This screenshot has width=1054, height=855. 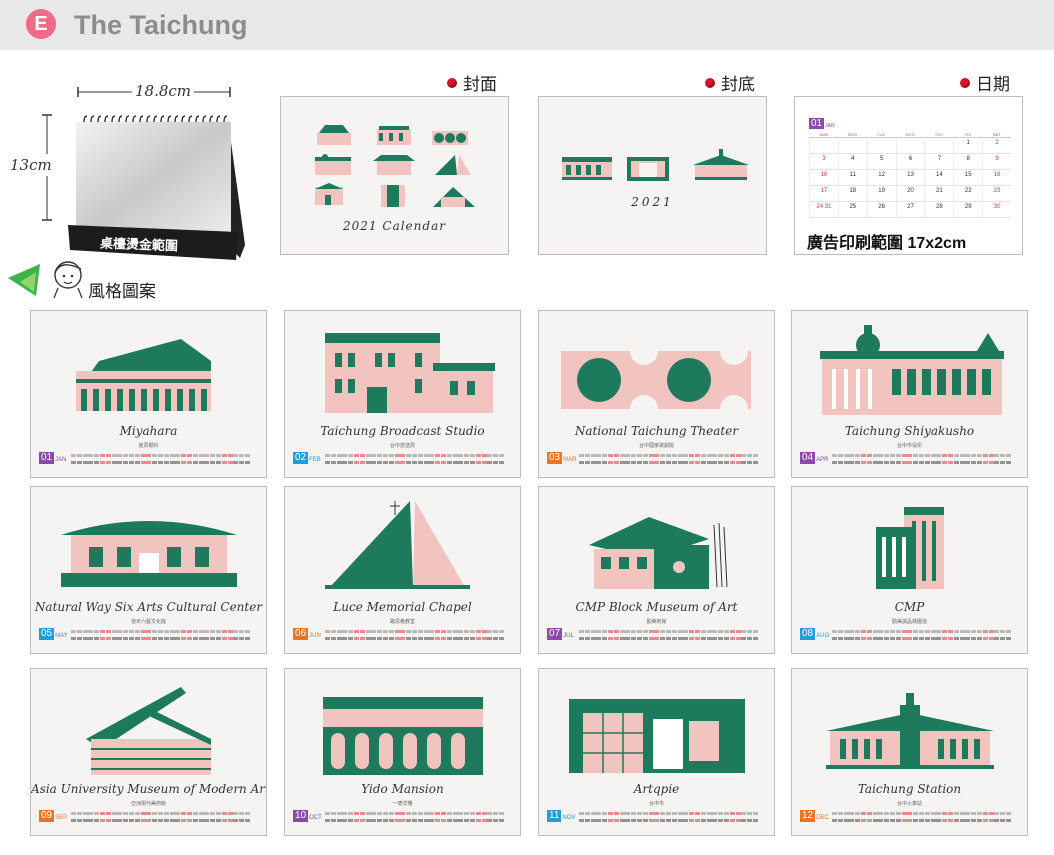 What do you see at coordinates (852, 177) in the screenshot?
I see `date-cell: 11` at bounding box center [852, 177].